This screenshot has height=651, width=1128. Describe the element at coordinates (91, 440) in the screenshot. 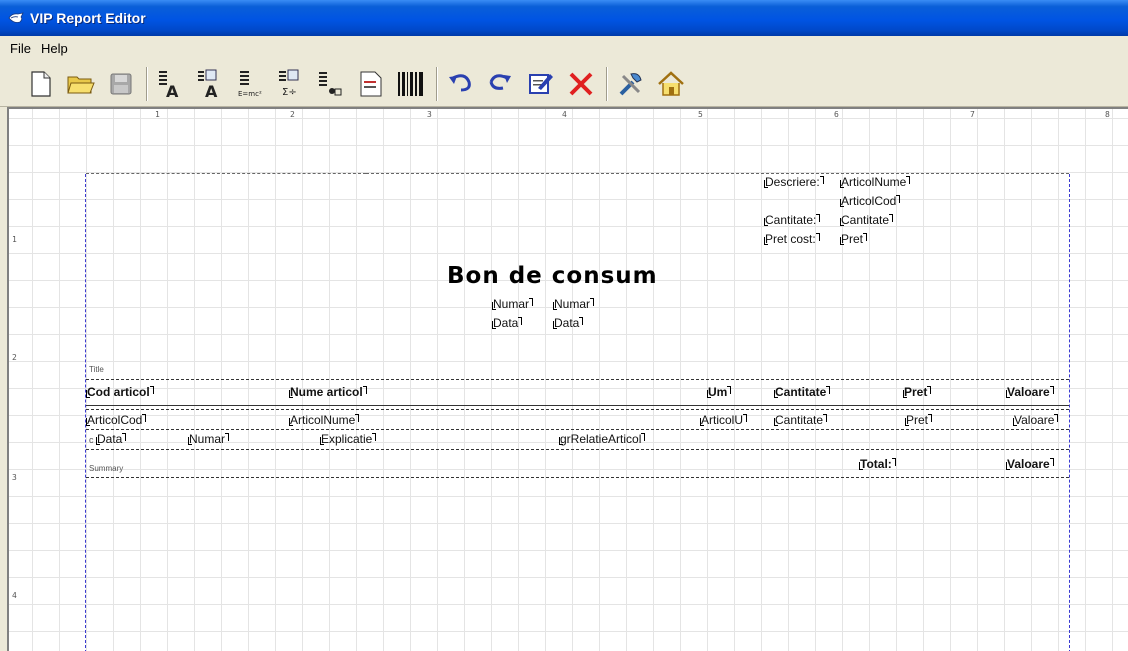

I see `subdetail-prefix: c` at that location.